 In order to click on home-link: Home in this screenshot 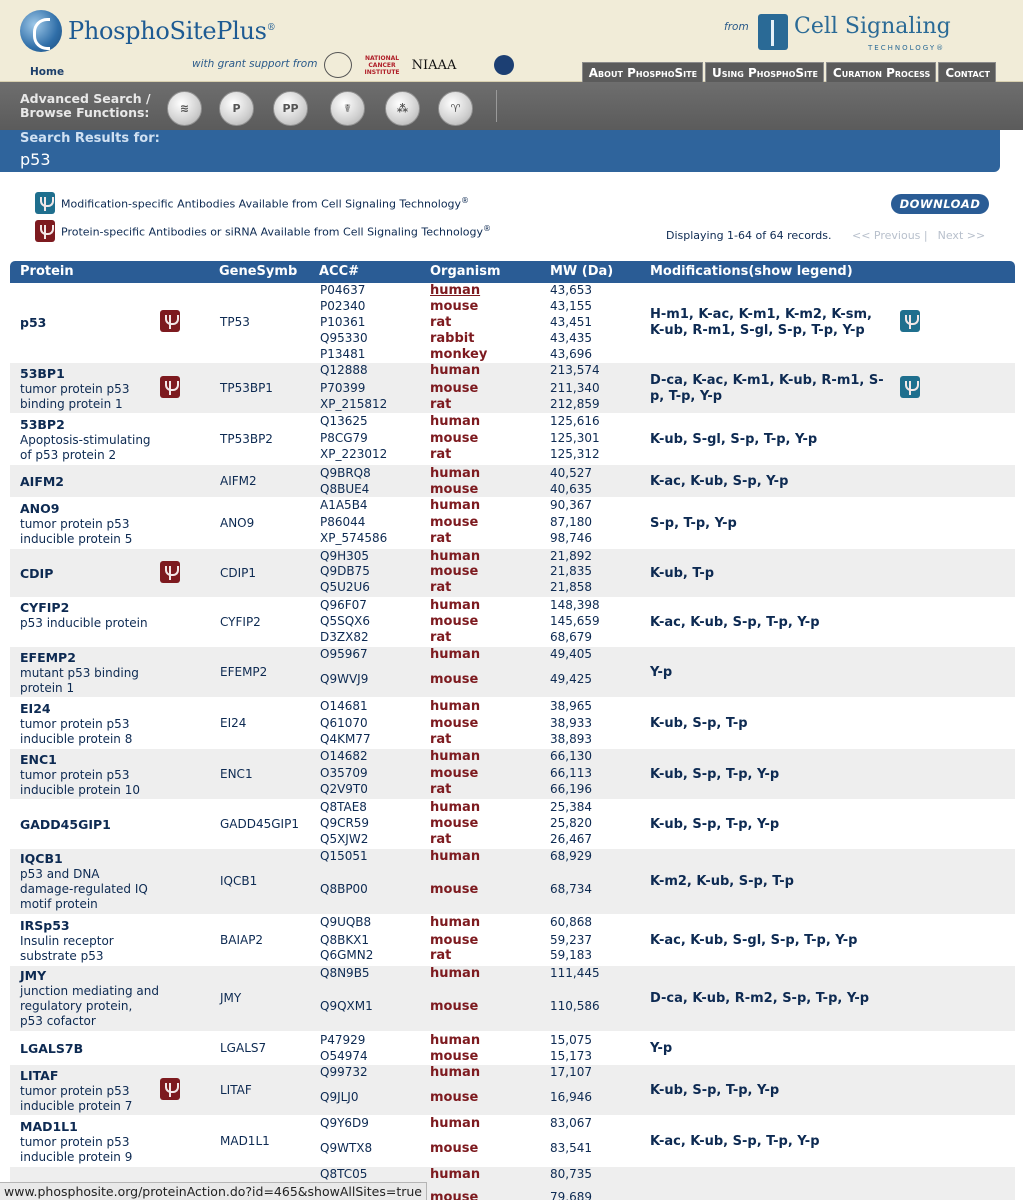, I will do `click(47, 72)`.